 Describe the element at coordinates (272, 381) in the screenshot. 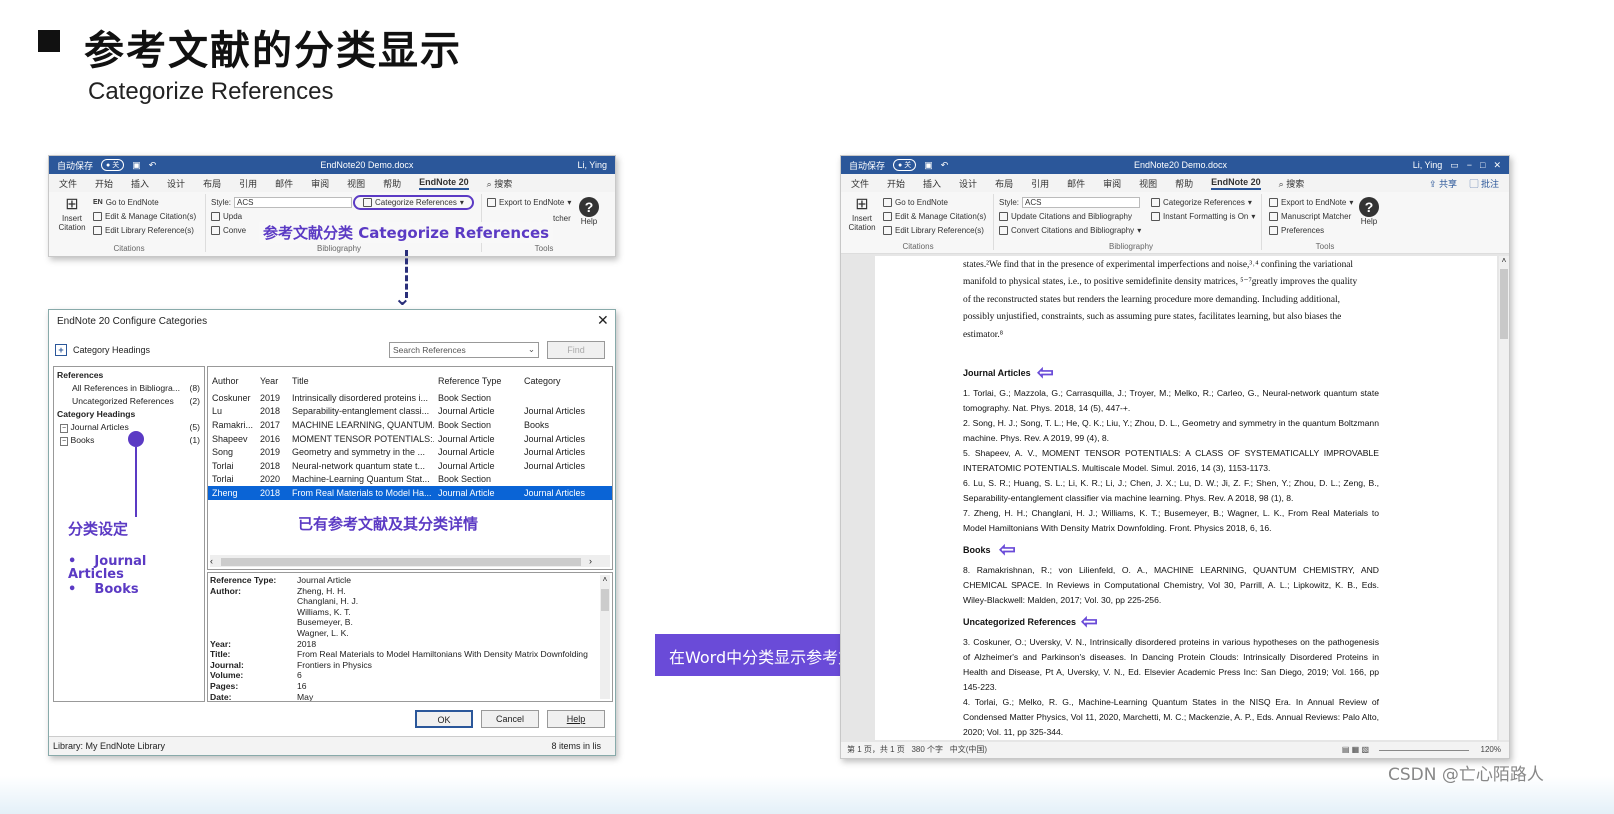

I see `col-year: Year` at that location.